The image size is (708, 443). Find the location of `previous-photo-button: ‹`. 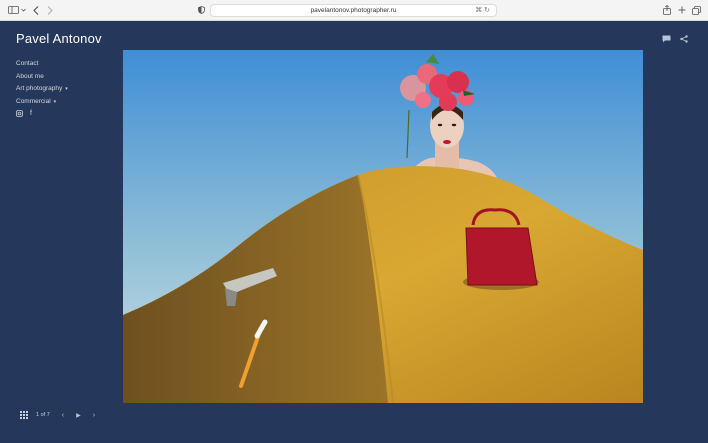

previous-photo-button: ‹ is located at coordinates (63, 415).